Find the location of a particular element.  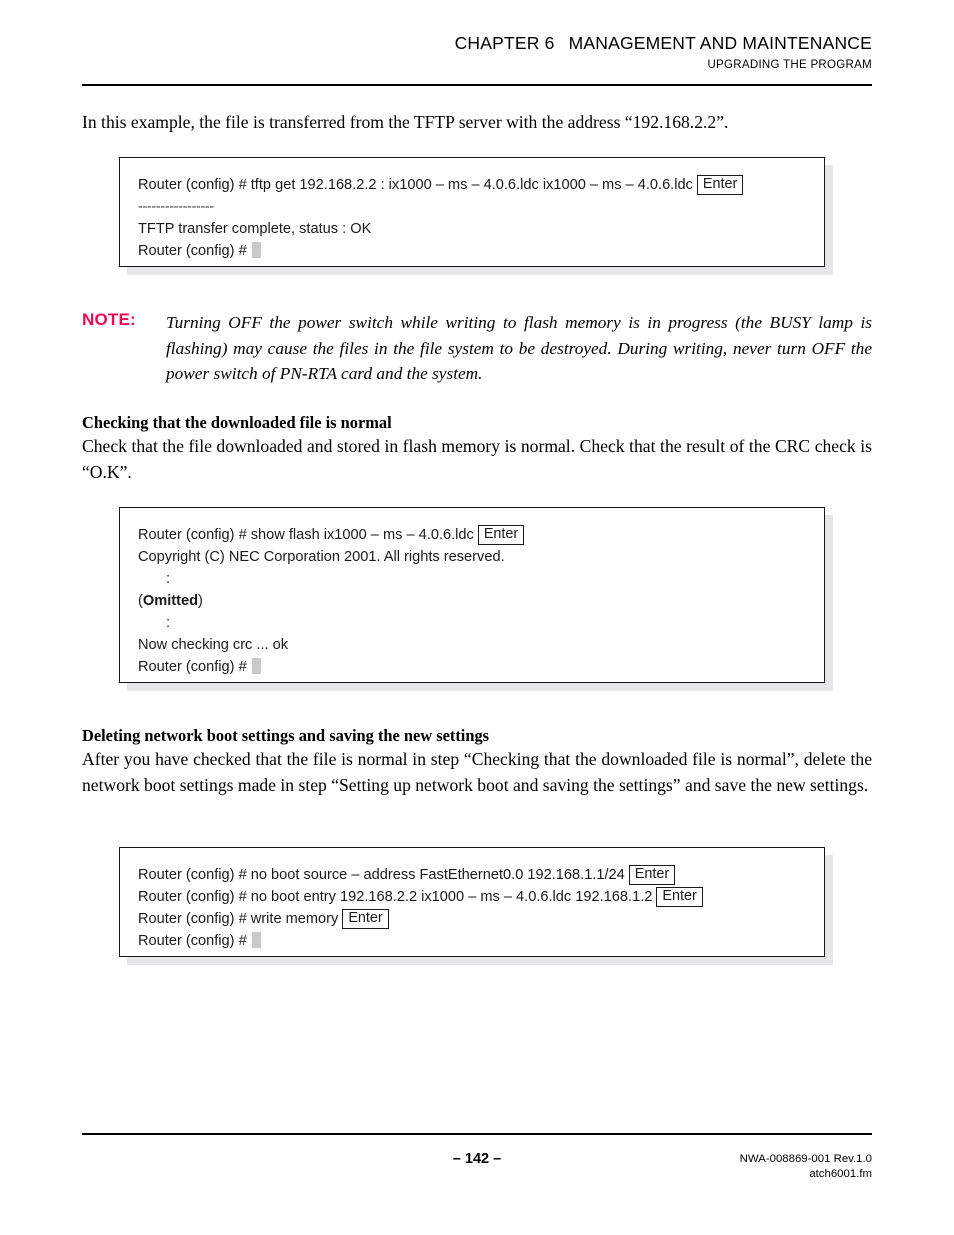

header-rule is located at coordinates (477, 85).